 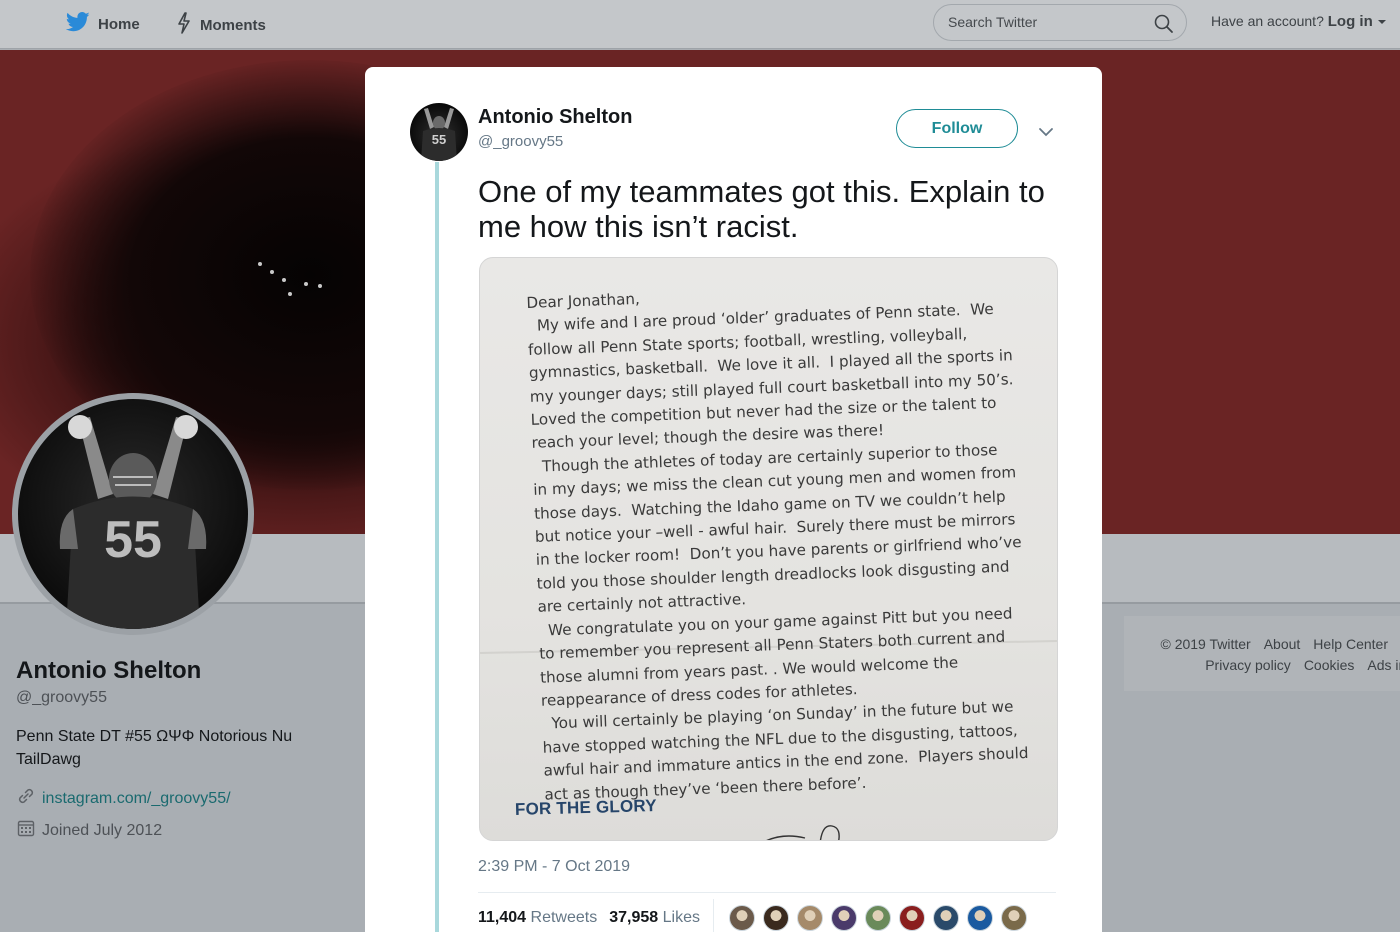 I want to click on tweet-author-handle: @_groovy55, so click(x=520, y=141).